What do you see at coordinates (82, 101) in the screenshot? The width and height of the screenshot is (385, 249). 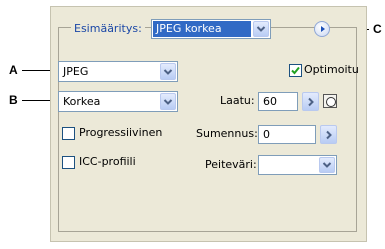 I see `quality-preset-value: Korkea` at bounding box center [82, 101].